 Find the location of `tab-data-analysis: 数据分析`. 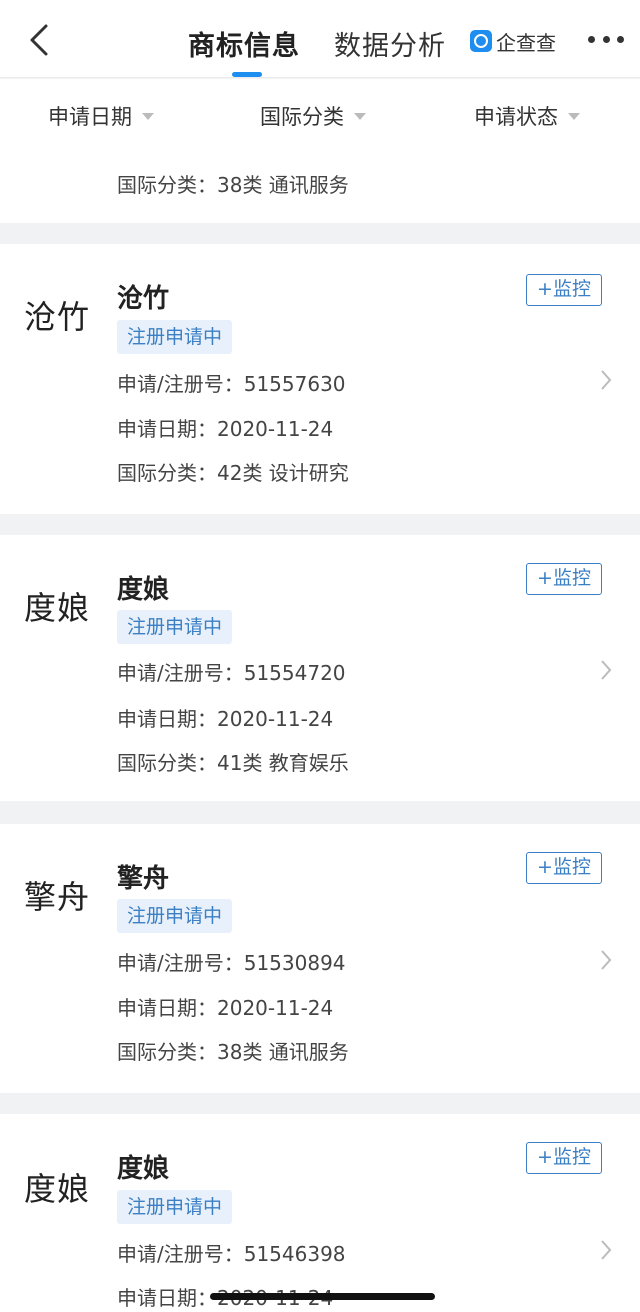

tab-data-analysis: 数据分析 is located at coordinates (390, 43).